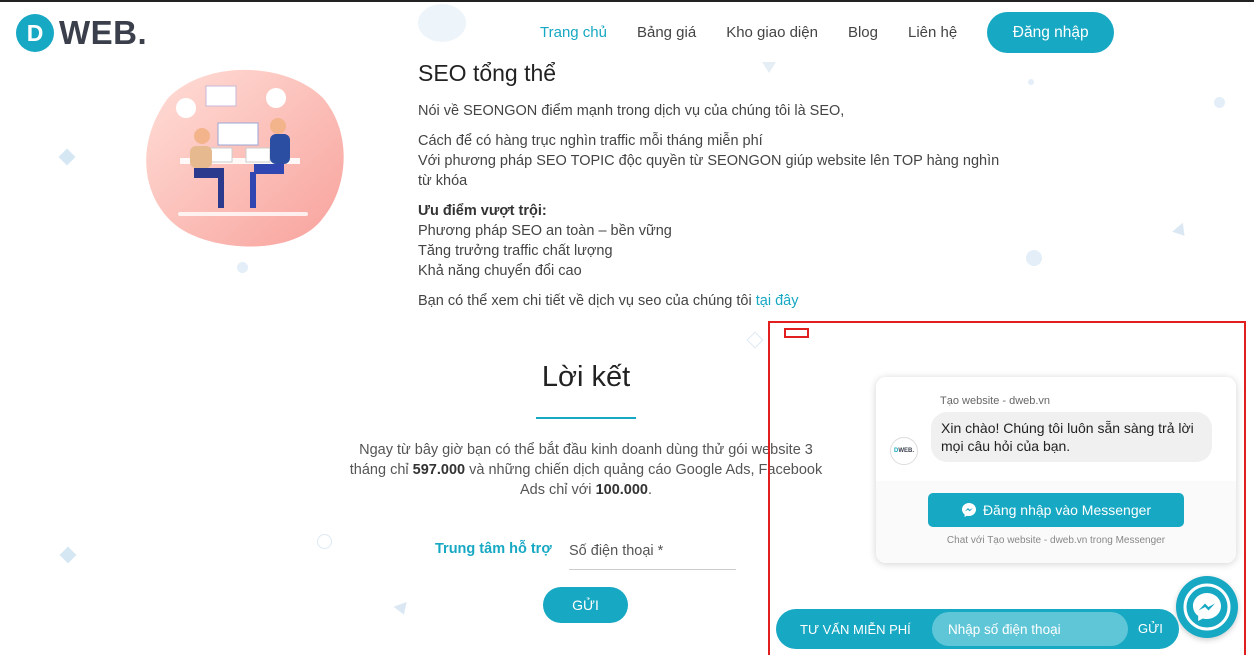  I want to click on advantages-title: Ưu điểm vượt trội:, so click(482, 211).